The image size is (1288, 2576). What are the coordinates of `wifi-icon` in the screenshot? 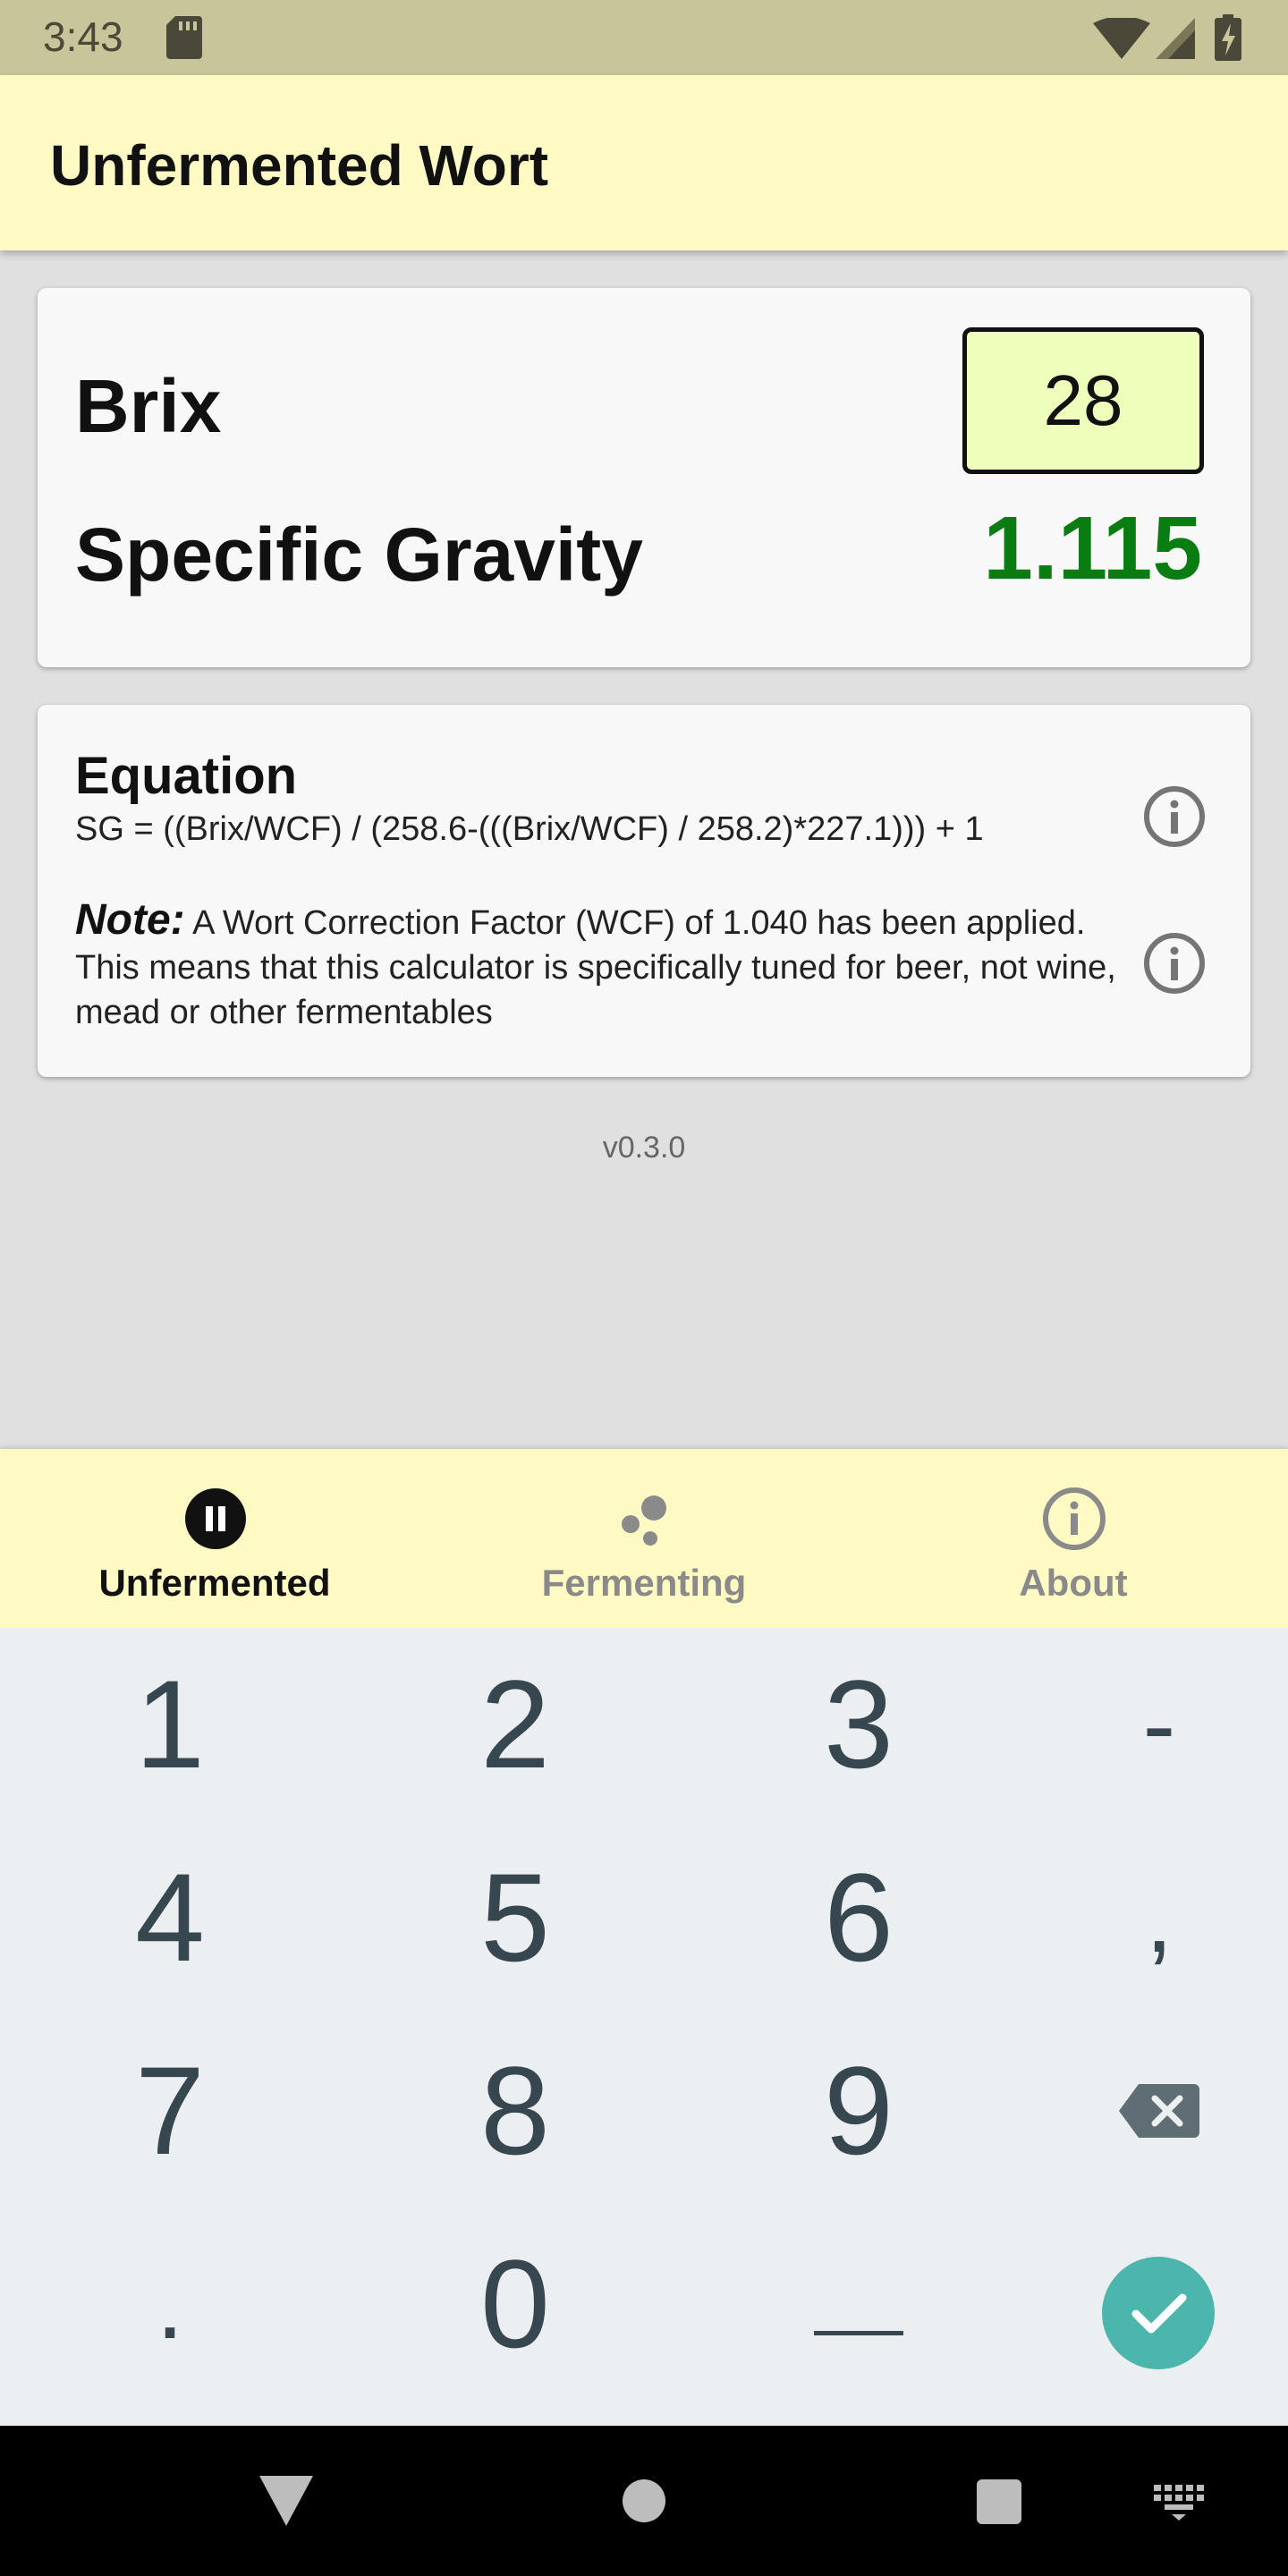 It's located at (1121, 38).